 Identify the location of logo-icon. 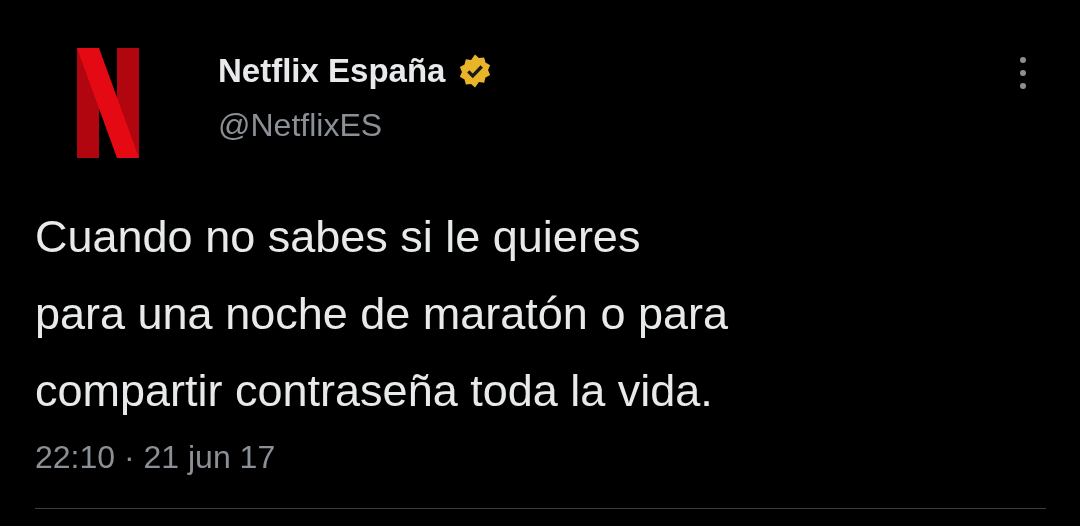
(108, 103).